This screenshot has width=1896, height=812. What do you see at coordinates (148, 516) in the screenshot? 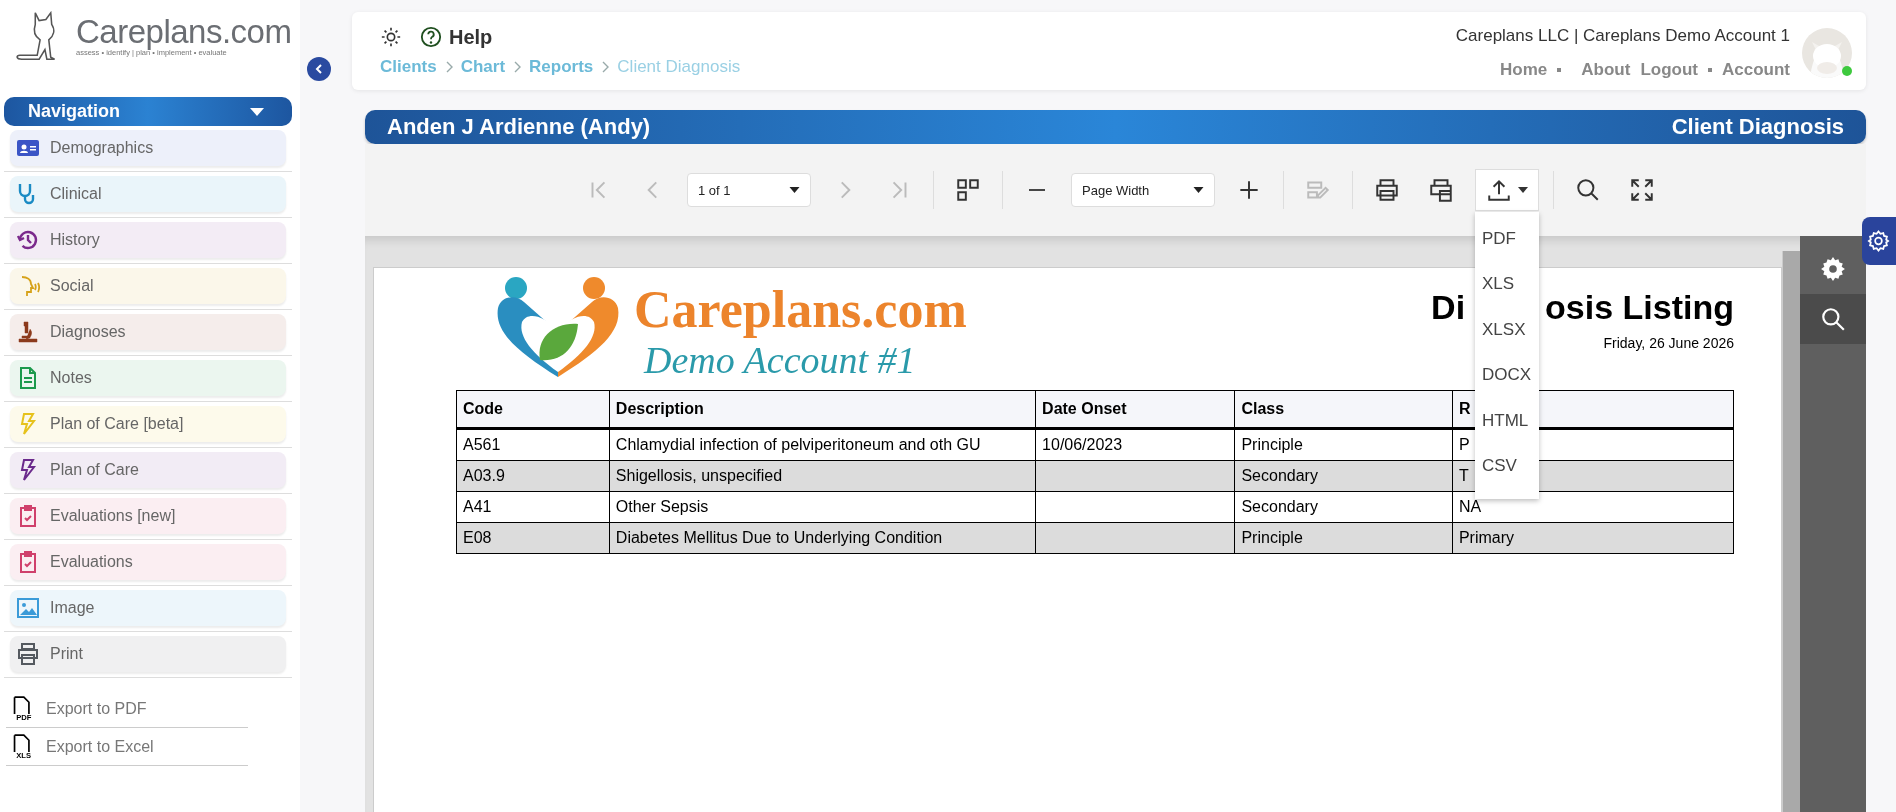
I see `nav-item: Evaluations [new]` at bounding box center [148, 516].